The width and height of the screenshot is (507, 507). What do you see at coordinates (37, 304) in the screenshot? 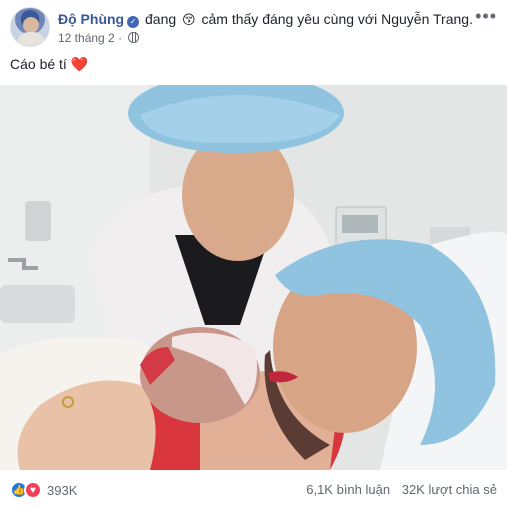
I see `sink` at bounding box center [37, 304].